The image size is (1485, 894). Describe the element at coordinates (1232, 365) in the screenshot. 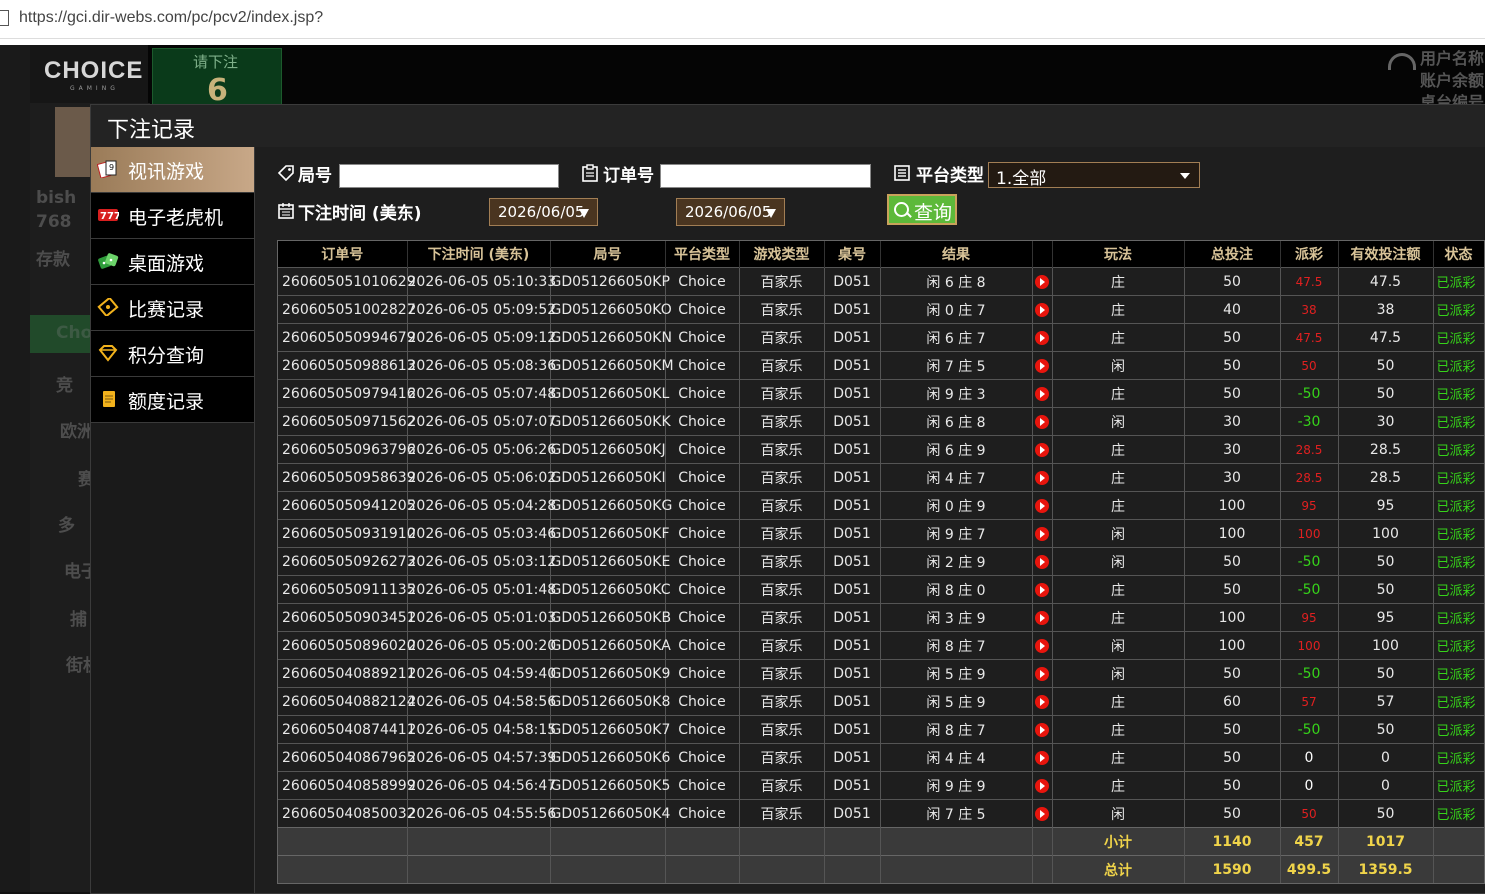

I see `cell-total-bet: 50` at that location.